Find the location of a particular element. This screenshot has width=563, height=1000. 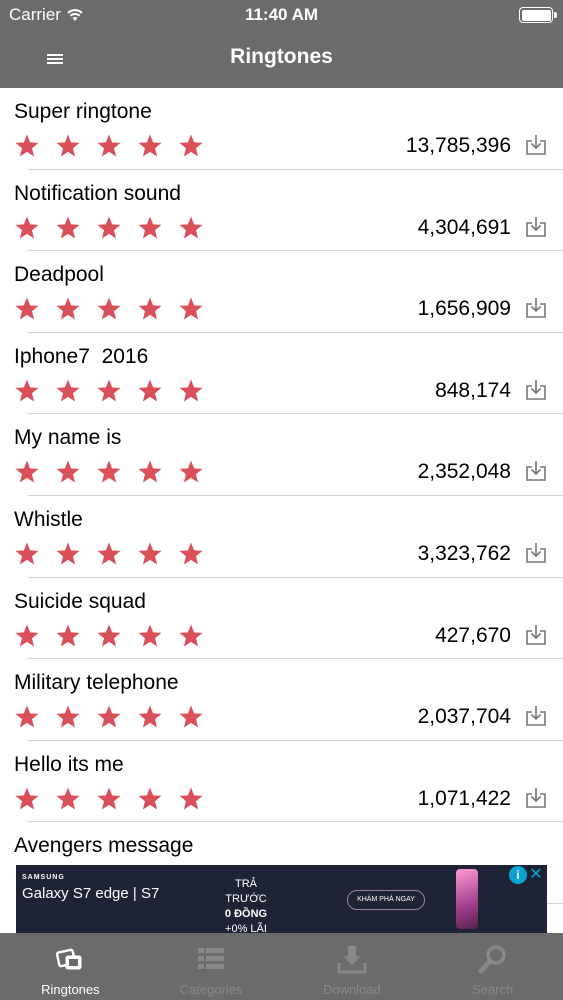

tab-download: Download is located at coordinates (352, 966).